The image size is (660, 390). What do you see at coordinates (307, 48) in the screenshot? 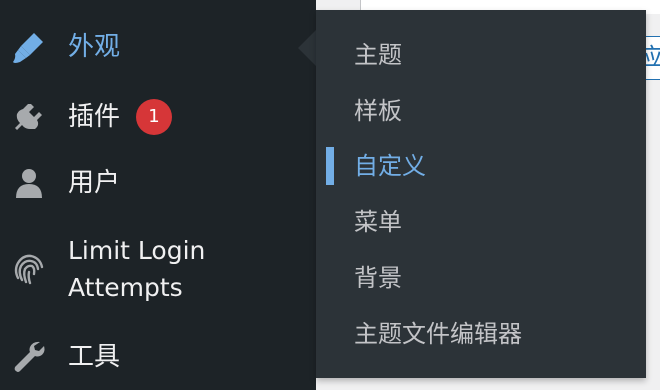
I see `submenu-pointer` at bounding box center [307, 48].